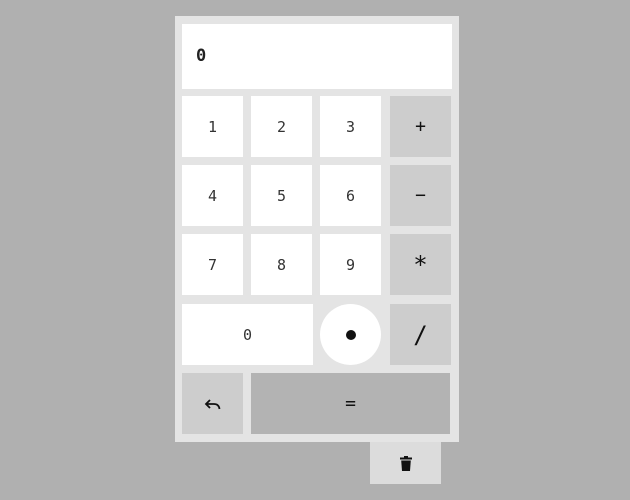  What do you see at coordinates (420, 264) in the screenshot?
I see `multiply-button: *` at bounding box center [420, 264].